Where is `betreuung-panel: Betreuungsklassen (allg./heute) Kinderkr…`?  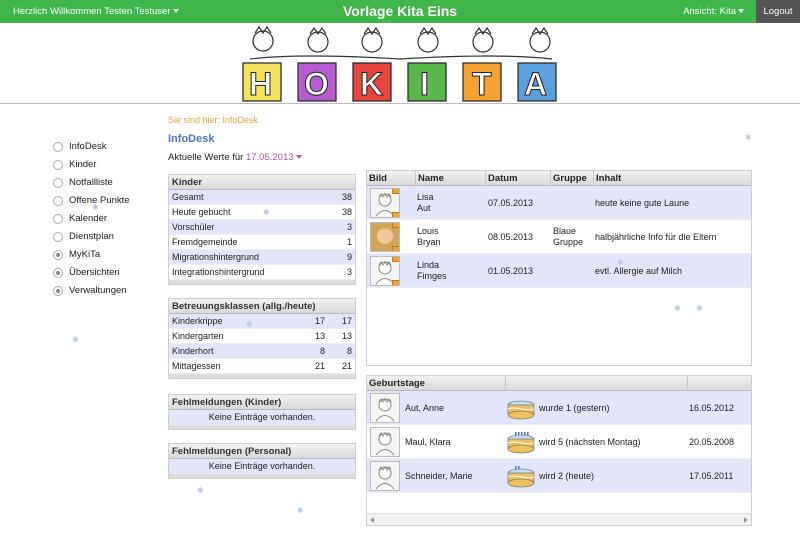 betreuung-panel: Betreuungsklassen (allg./heute) Kinderkr… is located at coordinates (262, 338).